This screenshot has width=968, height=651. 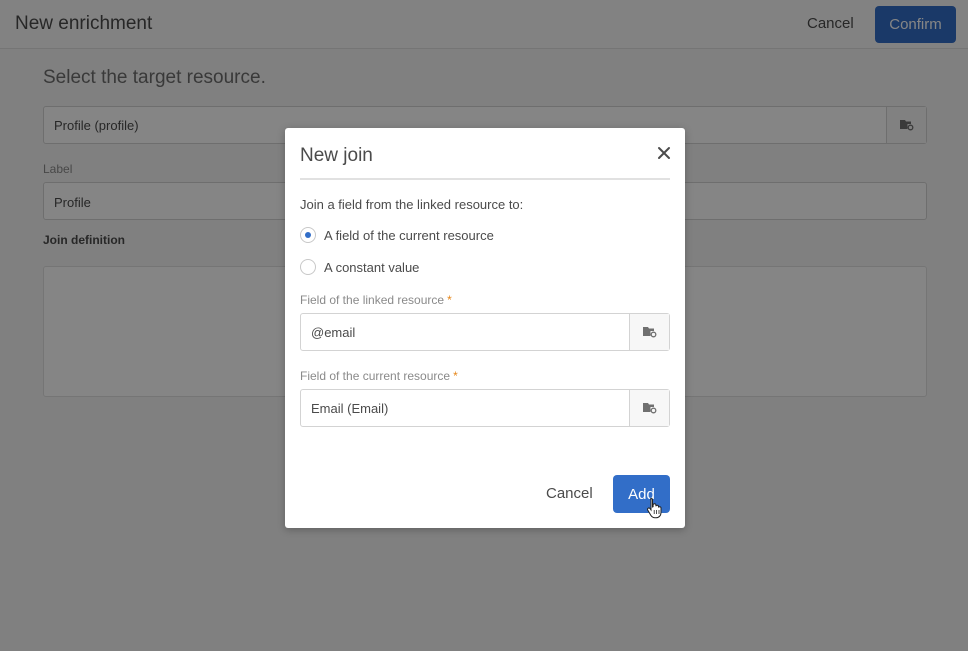 I want to click on radio-label: A constant value, so click(x=372, y=267).